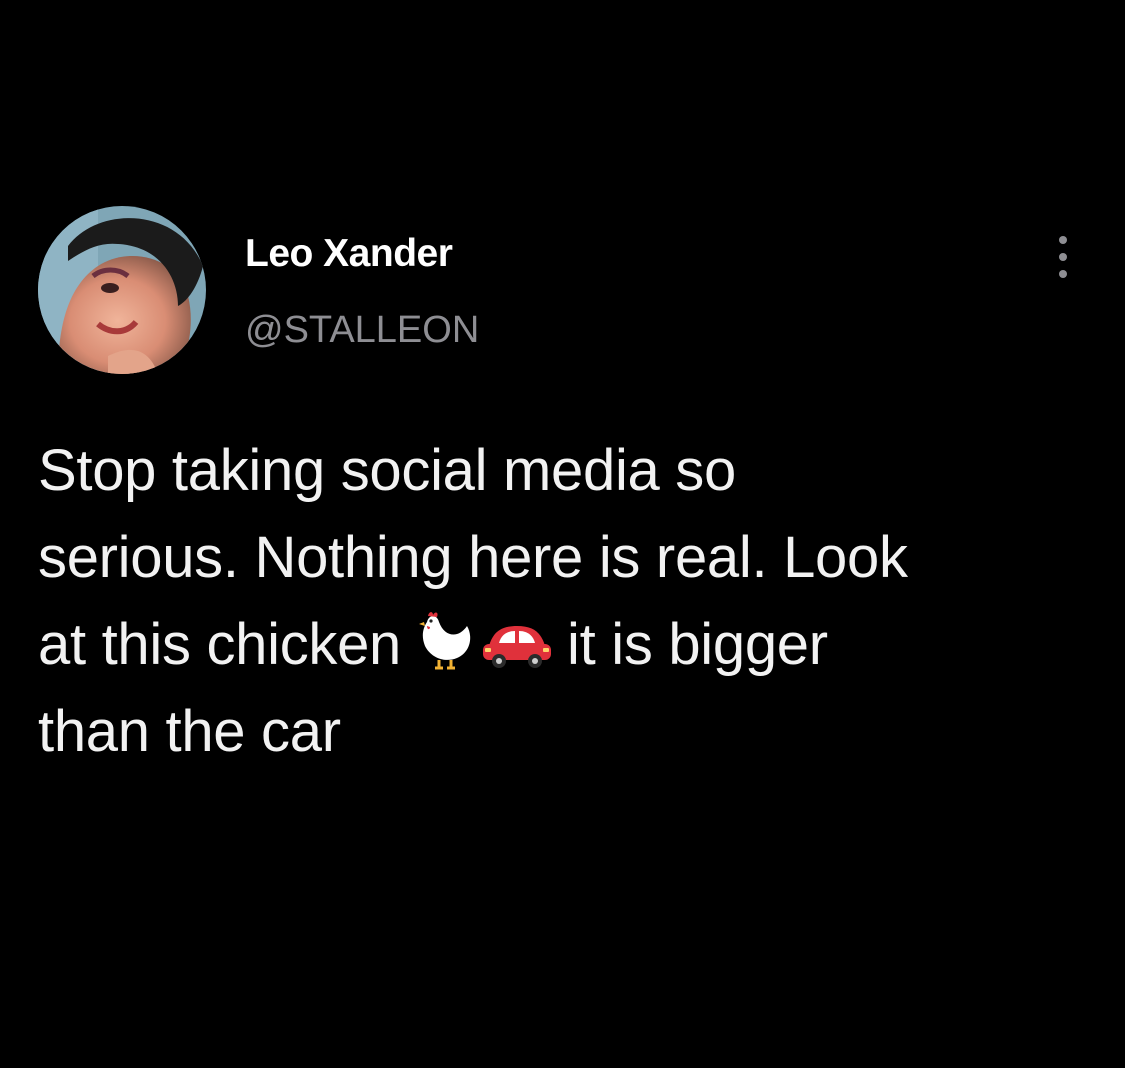  I want to click on chicken-emoji-icon, so click(445, 640).